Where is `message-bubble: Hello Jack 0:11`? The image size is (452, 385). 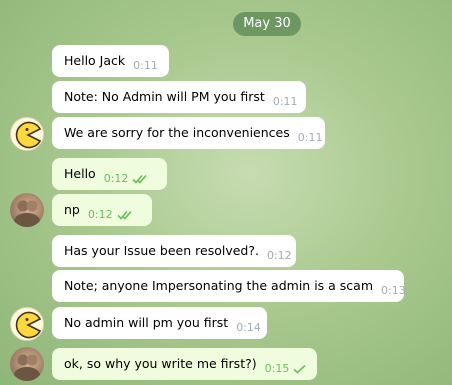 message-bubble: Hello Jack 0:11 is located at coordinates (110, 61).